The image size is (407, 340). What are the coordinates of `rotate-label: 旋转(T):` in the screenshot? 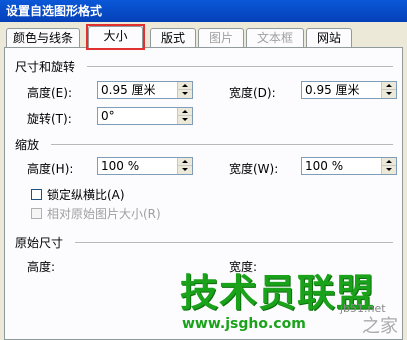 It's located at (49, 119).